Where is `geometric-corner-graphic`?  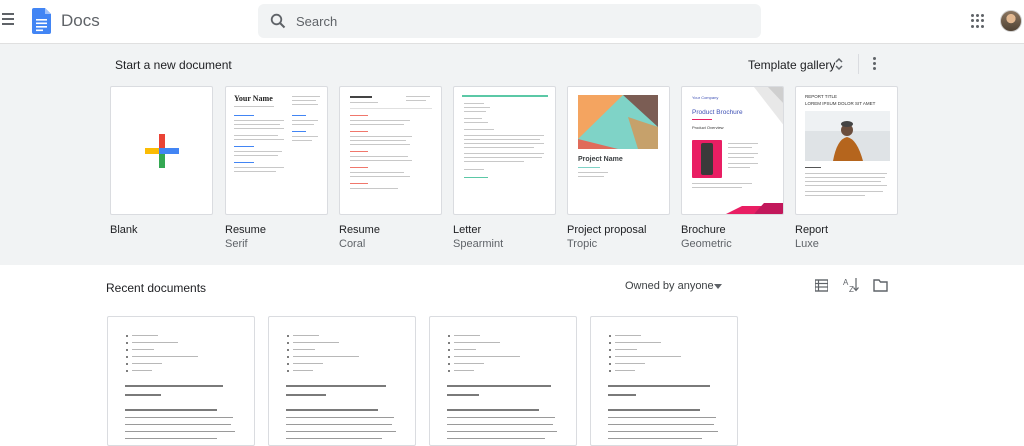
geometric-corner-graphic is located at coordinates (768, 106).